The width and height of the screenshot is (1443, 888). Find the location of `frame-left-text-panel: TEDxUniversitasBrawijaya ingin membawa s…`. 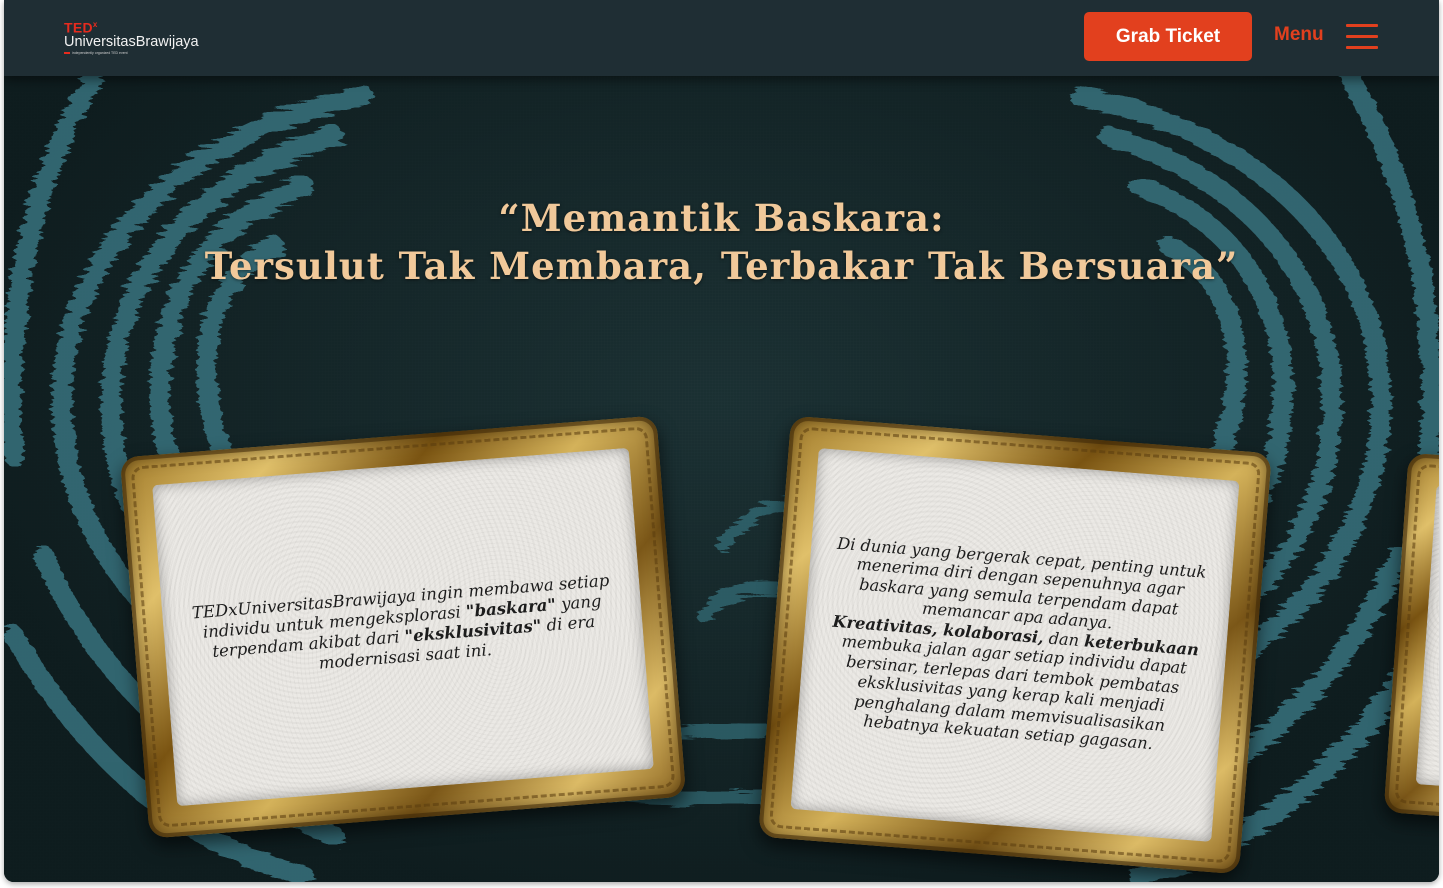

frame-left-text-panel: TEDxUniversitasBrawijaya ingin membawa s… is located at coordinates (403, 627).